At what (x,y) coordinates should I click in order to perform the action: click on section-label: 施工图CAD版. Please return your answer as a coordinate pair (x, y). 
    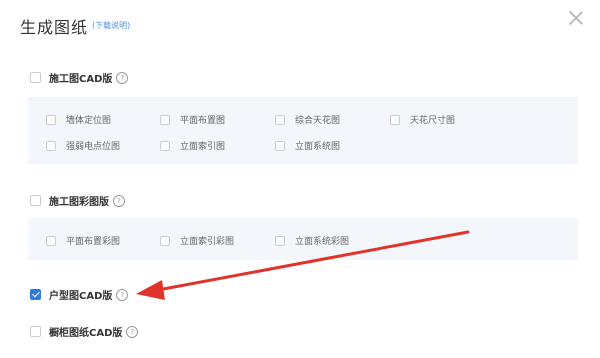
    Looking at the image, I should click on (81, 79).